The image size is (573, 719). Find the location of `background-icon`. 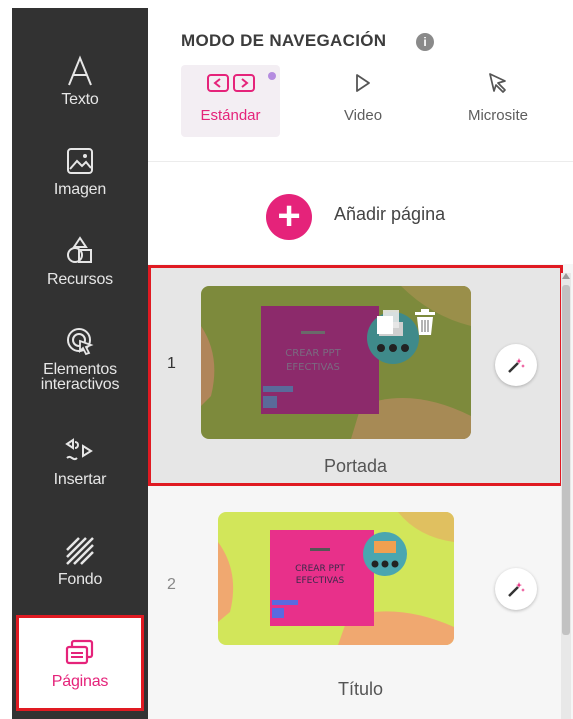

background-icon is located at coordinates (80, 551).